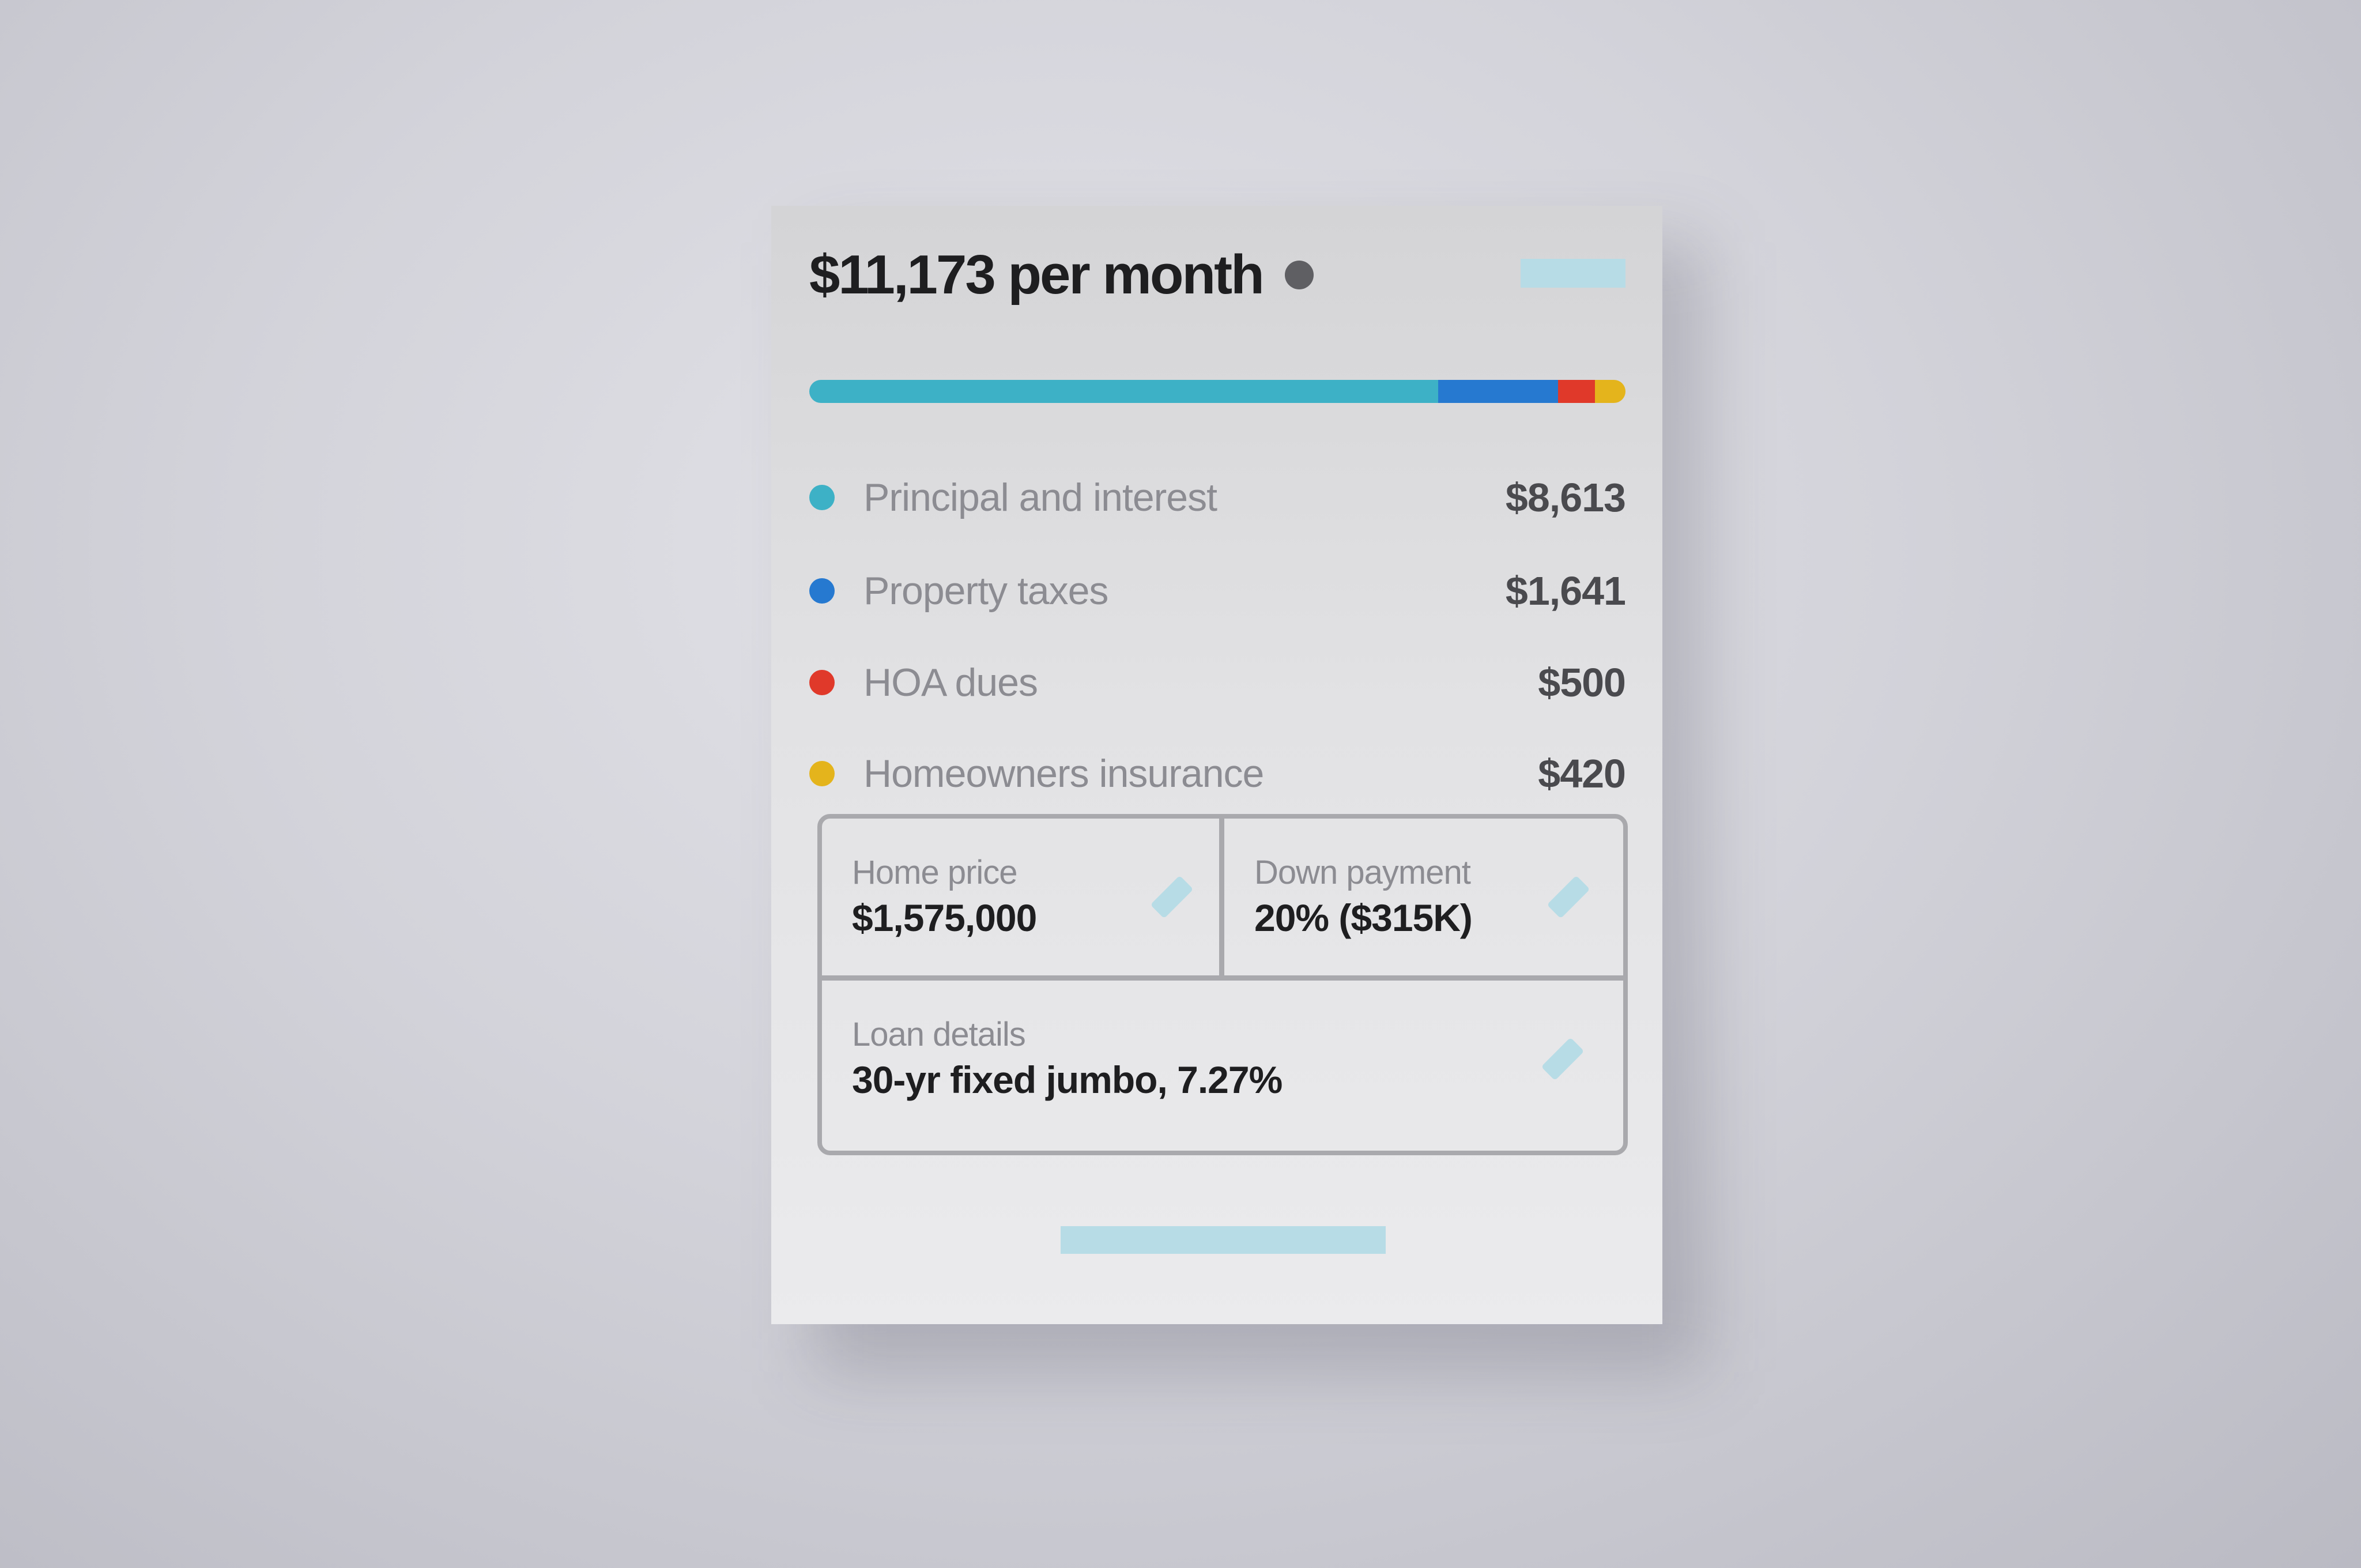 The width and height of the screenshot is (2361, 1568). Describe the element at coordinates (1063, 774) in the screenshot. I see `breakdown-label: Homeowners insurance` at that location.